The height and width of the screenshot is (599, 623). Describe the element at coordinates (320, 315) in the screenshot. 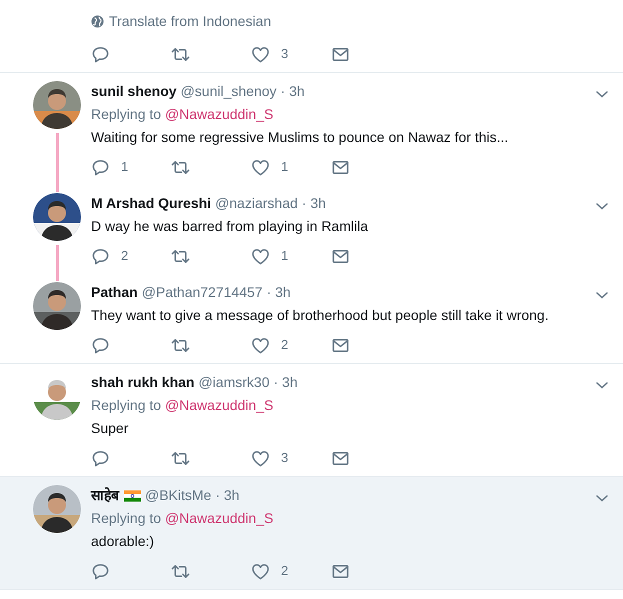

I see `tweet-text: They want to give a message of brotherhood but people still take it wrong.` at that location.